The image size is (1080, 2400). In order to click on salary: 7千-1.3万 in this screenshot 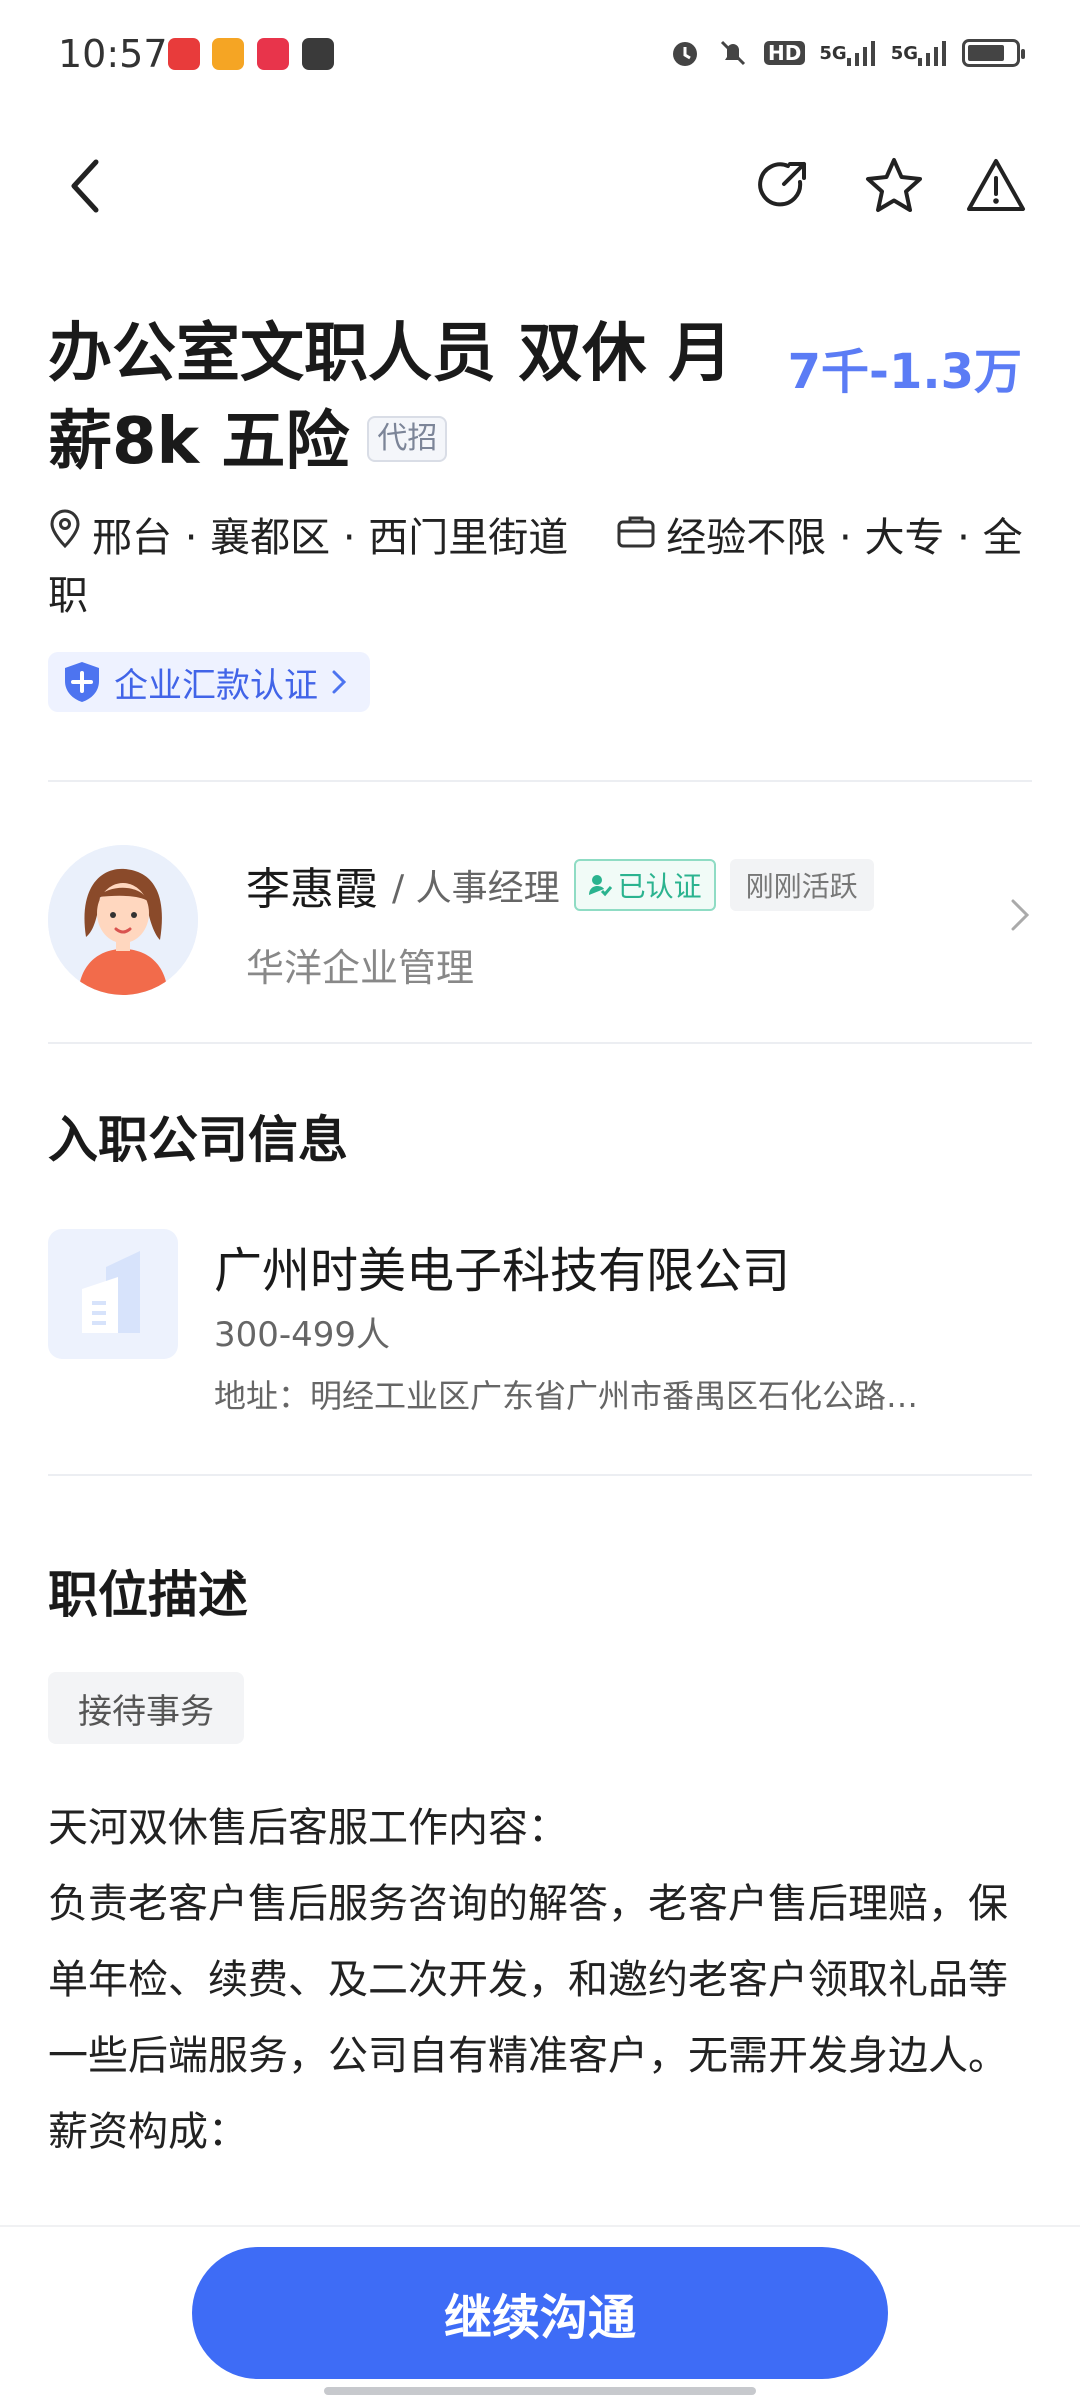, I will do `click(904, 372)`.